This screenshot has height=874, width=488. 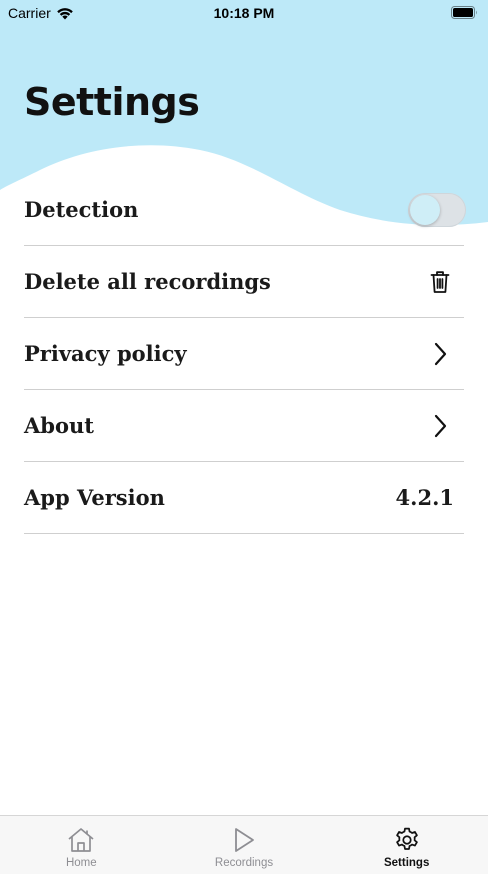 I want to click on tab-home-label: Home, so click(x=81, y=863).